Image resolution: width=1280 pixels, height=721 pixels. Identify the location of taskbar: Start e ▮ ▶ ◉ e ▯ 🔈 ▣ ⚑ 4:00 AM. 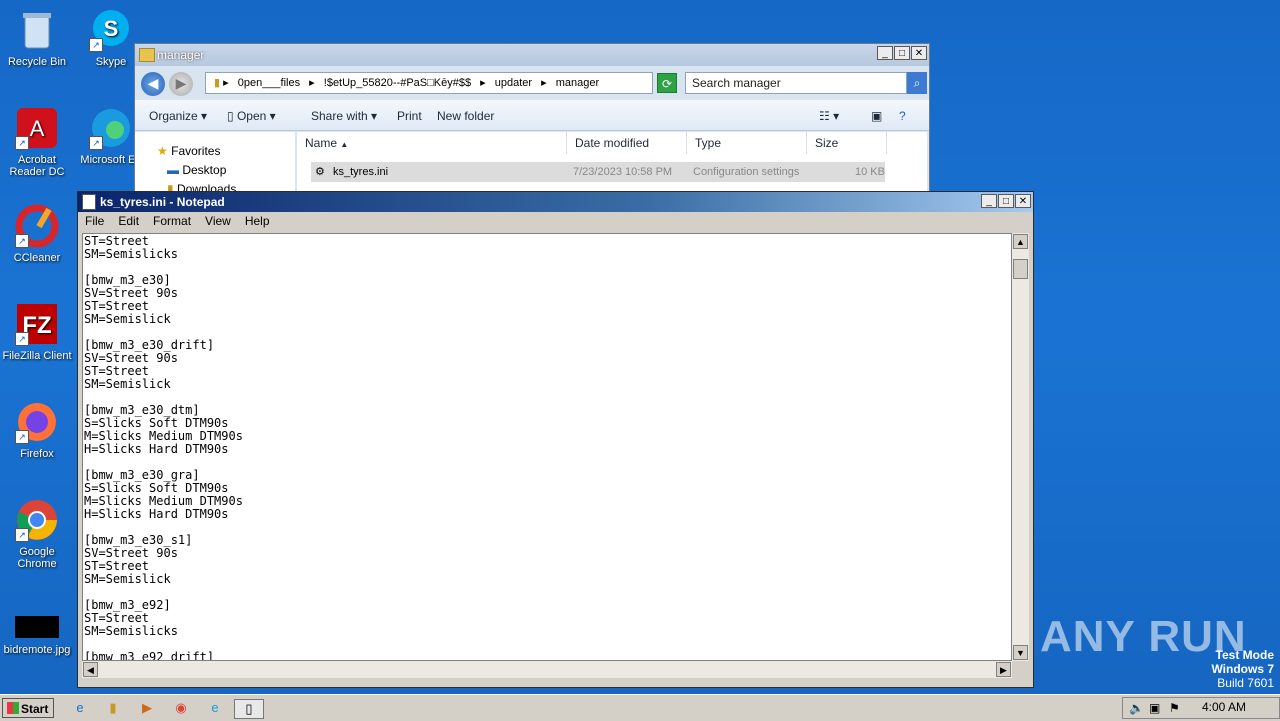
(640, 707).